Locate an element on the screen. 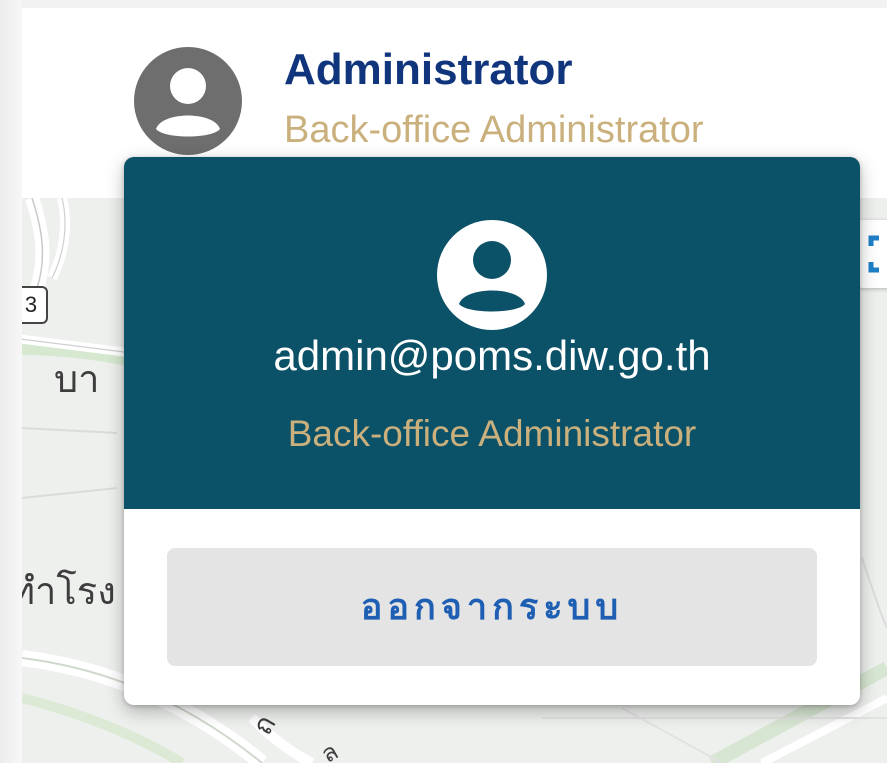  road-shield: 3 is located at coordinates (35, 305).